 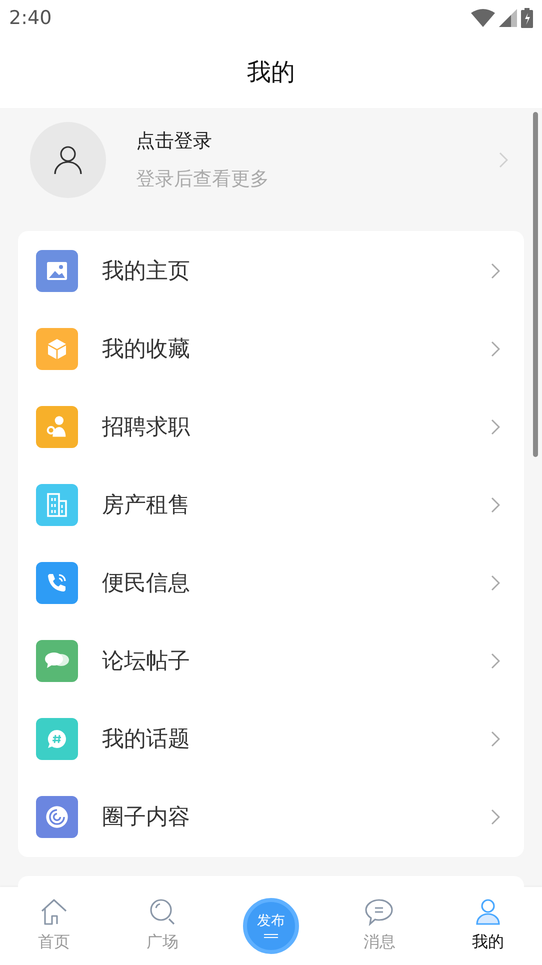 What do you see at coordinates (271, 72) in the screenshot?
I see `page-title: 我的` at bounding box center [271, 72].